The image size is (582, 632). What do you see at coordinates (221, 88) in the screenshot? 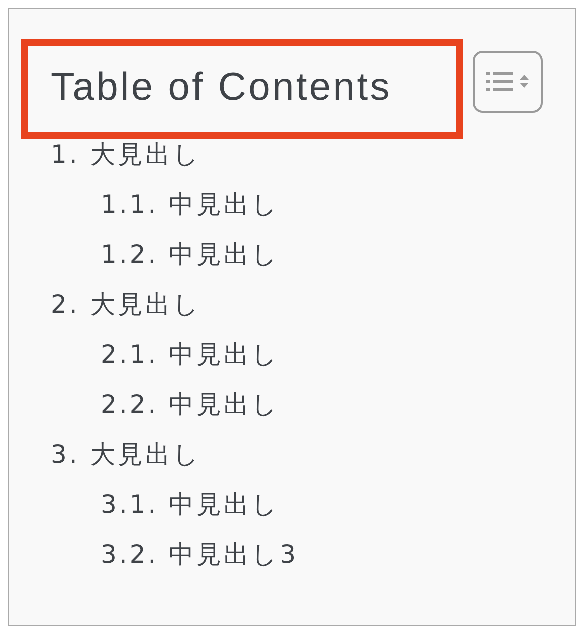
I see `toc-title: Table of Contents` at bounding box center [221, 88].